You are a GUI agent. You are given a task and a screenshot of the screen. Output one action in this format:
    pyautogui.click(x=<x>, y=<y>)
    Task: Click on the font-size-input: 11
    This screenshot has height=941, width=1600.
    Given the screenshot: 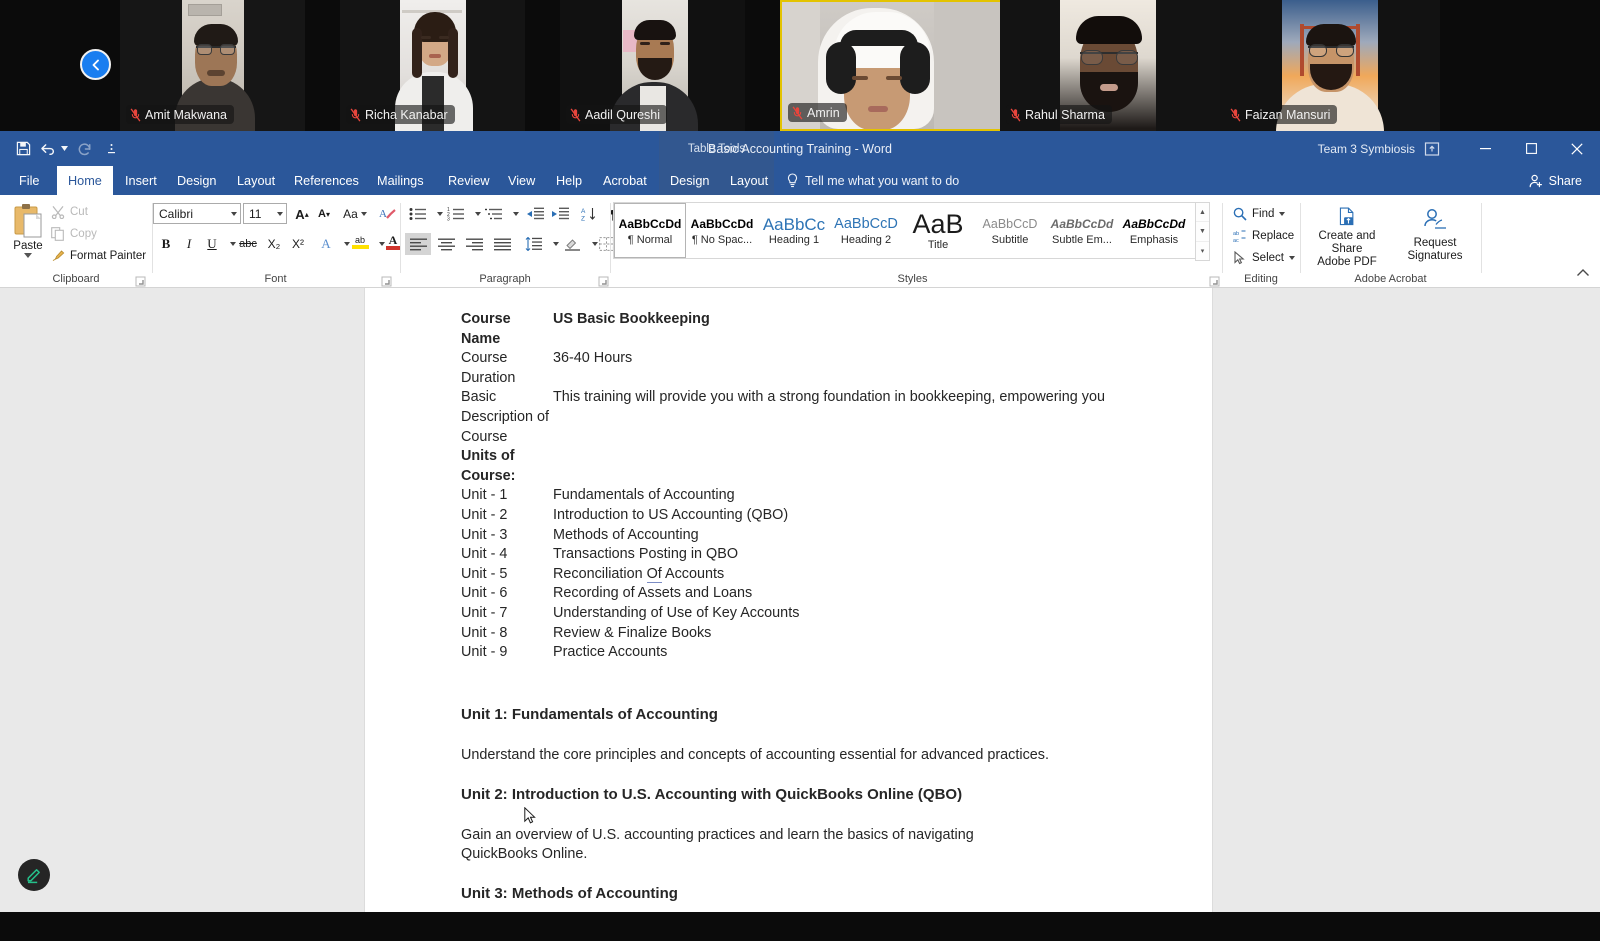 What is the action you would take?
    pyautogui.click(x=265, y=213)
    